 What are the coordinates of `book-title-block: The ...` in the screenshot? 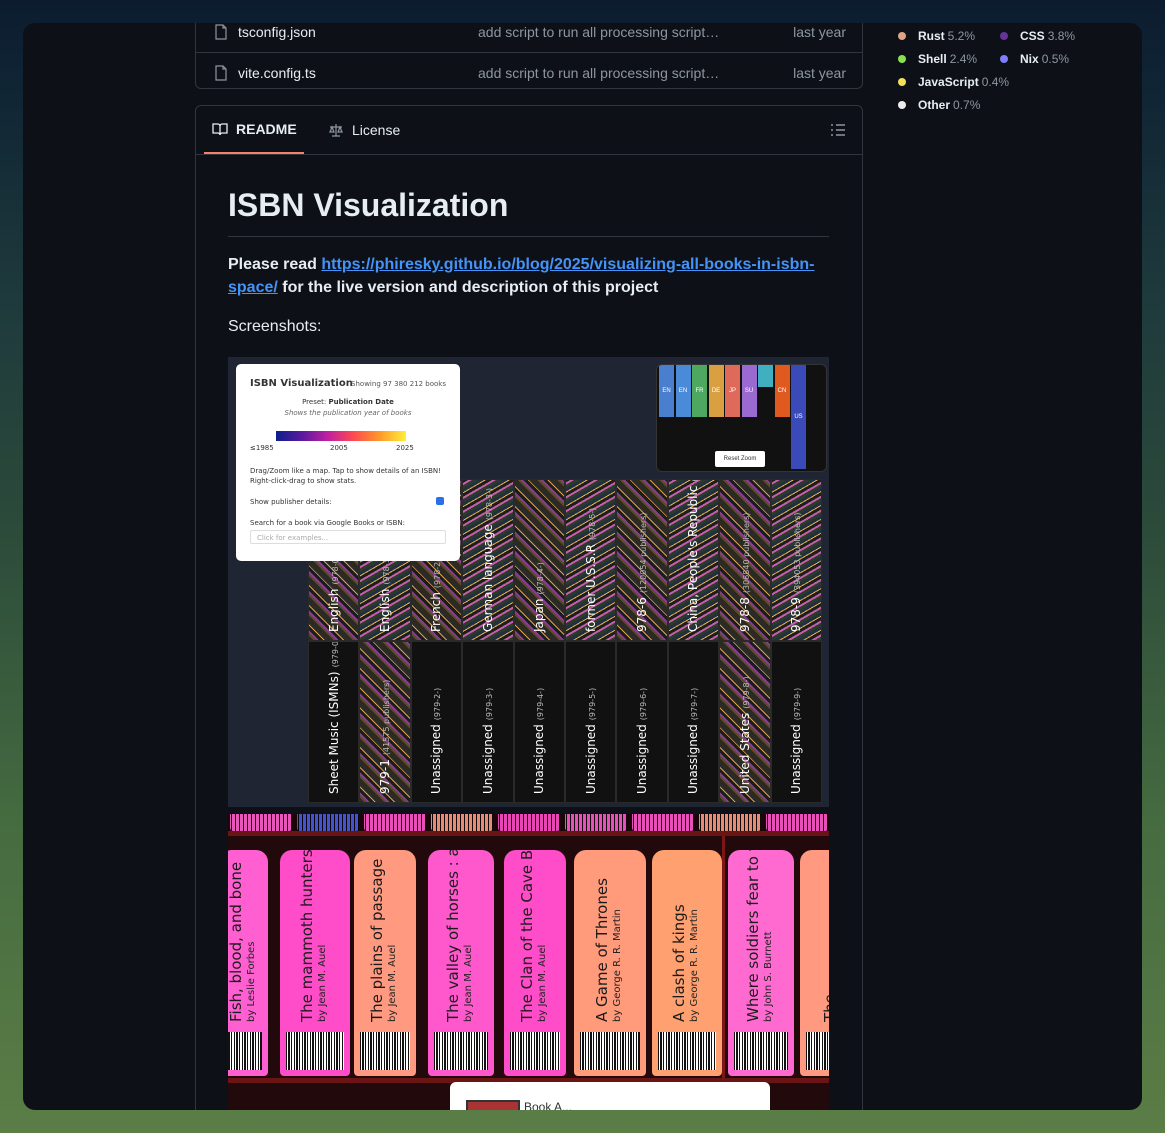 It's located at (825, 998).